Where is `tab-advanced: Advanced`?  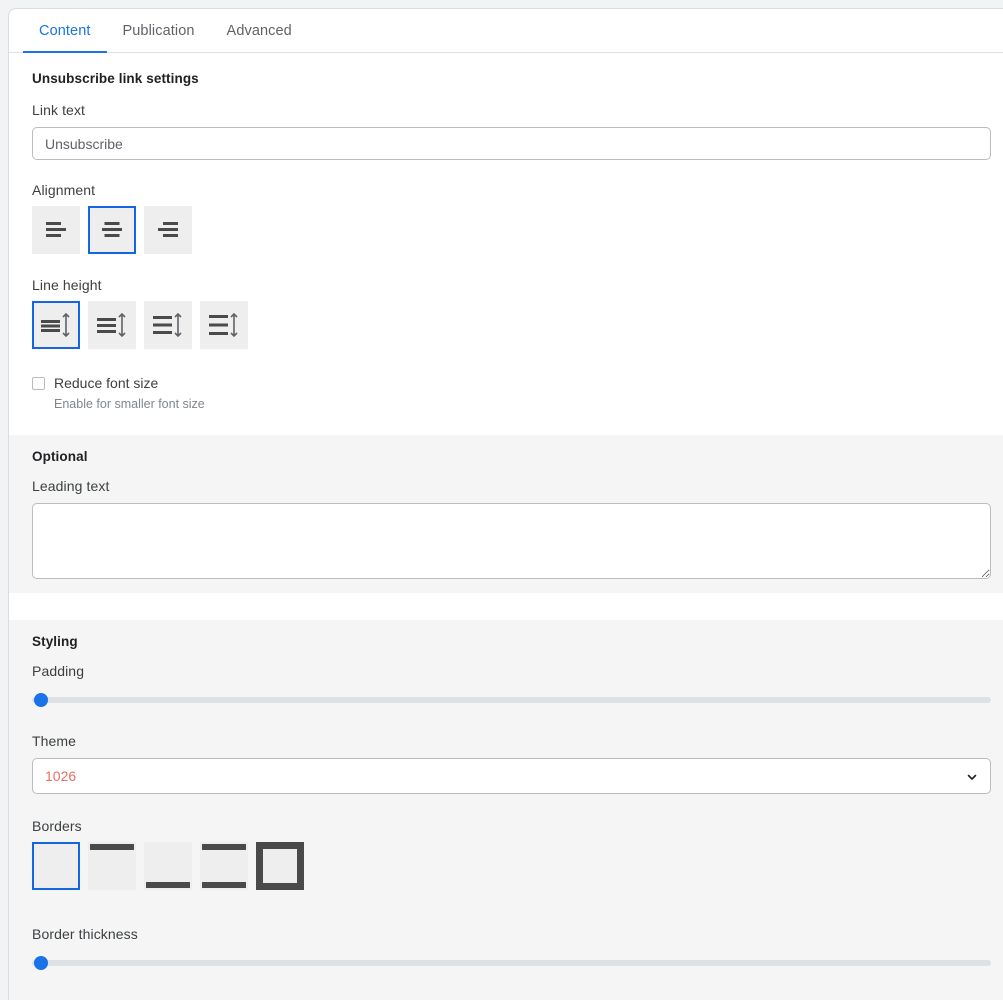
tab-advanced: Advanced is located at coordinates (259, 30).